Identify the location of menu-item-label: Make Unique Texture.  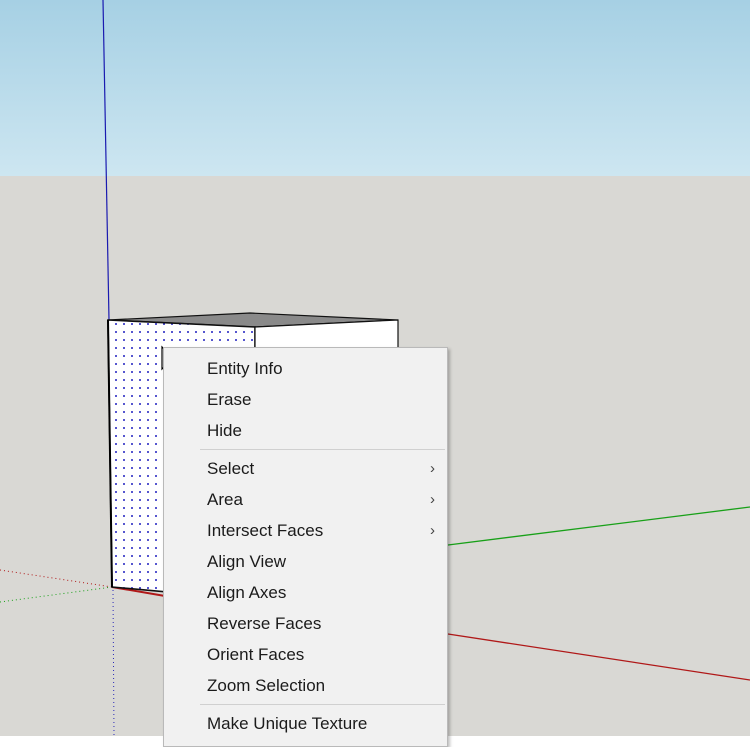
(287, 723).